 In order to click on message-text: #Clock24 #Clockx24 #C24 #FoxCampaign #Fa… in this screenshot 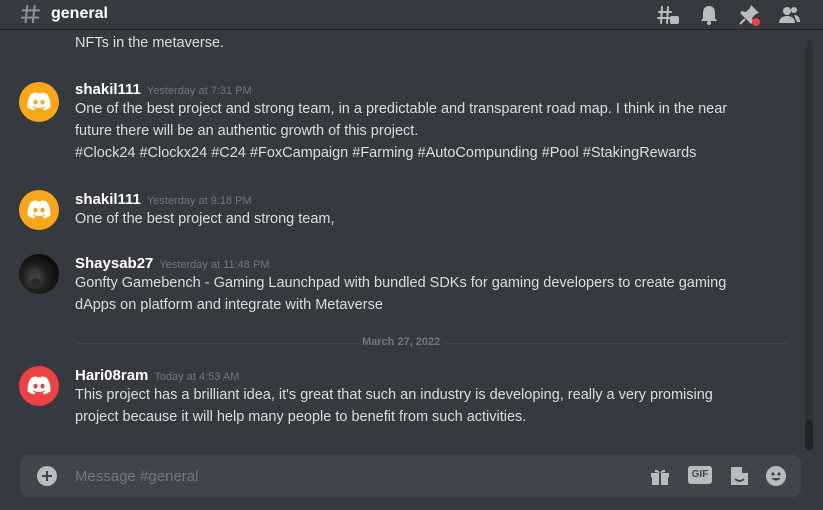, I will do `click(386, 153)`.